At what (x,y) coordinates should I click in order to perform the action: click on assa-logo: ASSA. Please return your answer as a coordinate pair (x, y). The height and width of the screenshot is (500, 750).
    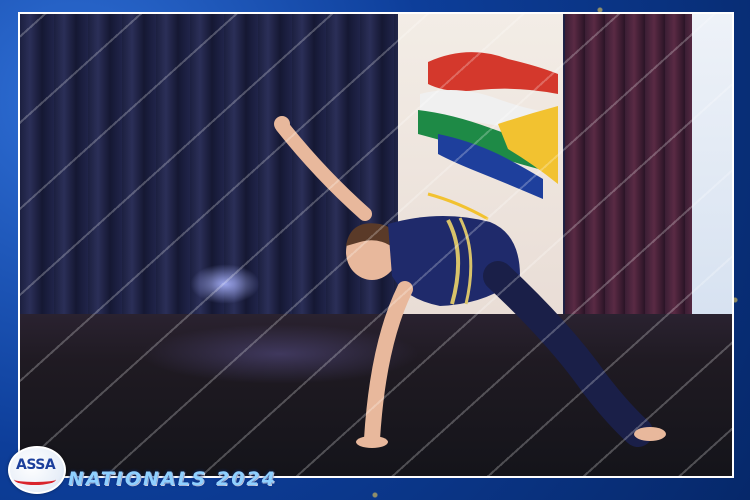
    Looking at the image, I should click on (35, 470).